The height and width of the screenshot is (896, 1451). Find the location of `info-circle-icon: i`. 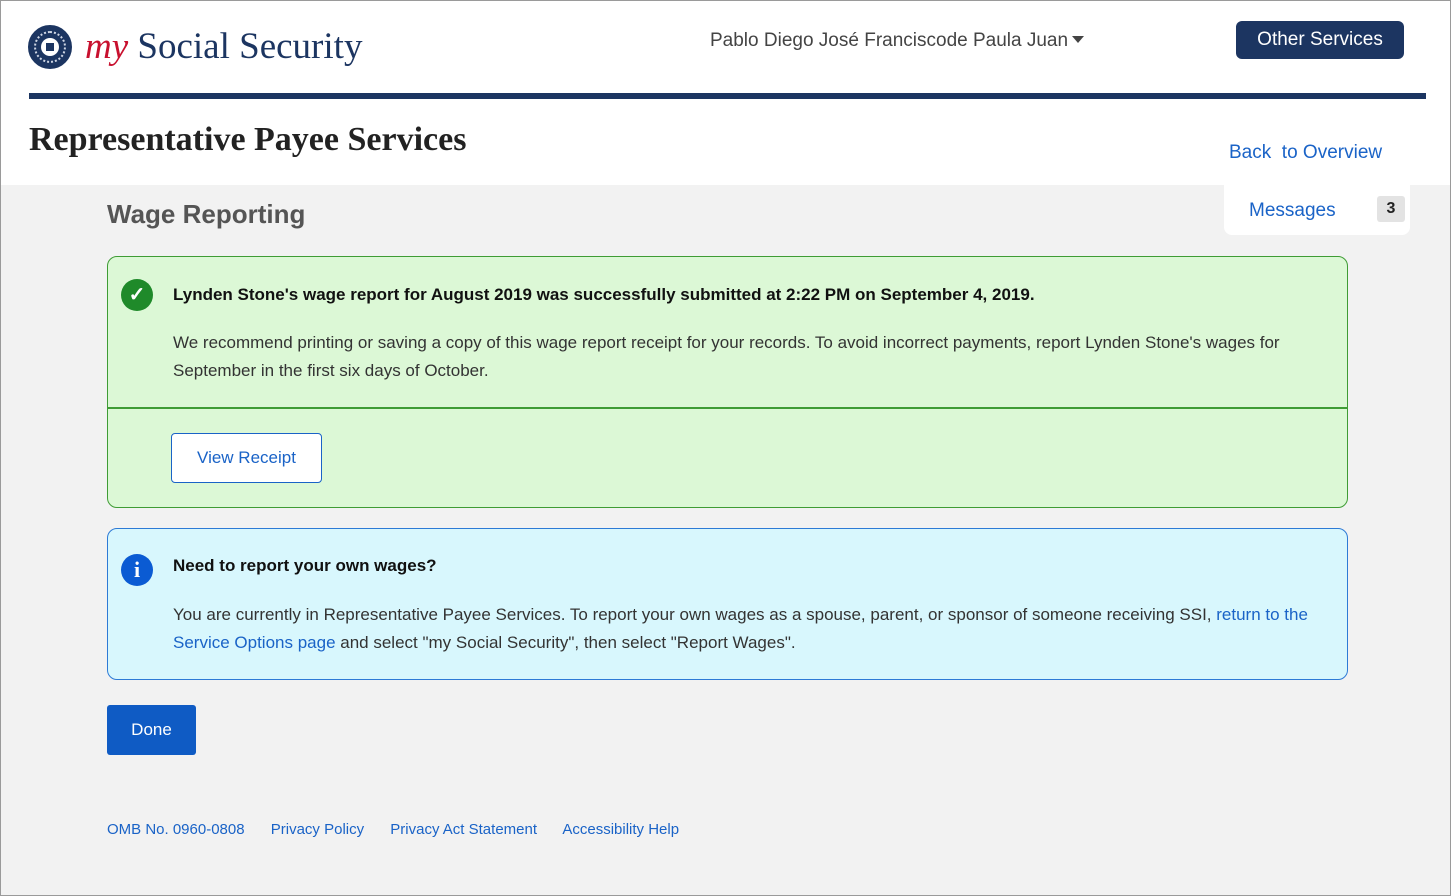

info-circle-icon: i is located at coordinates (137, 570).